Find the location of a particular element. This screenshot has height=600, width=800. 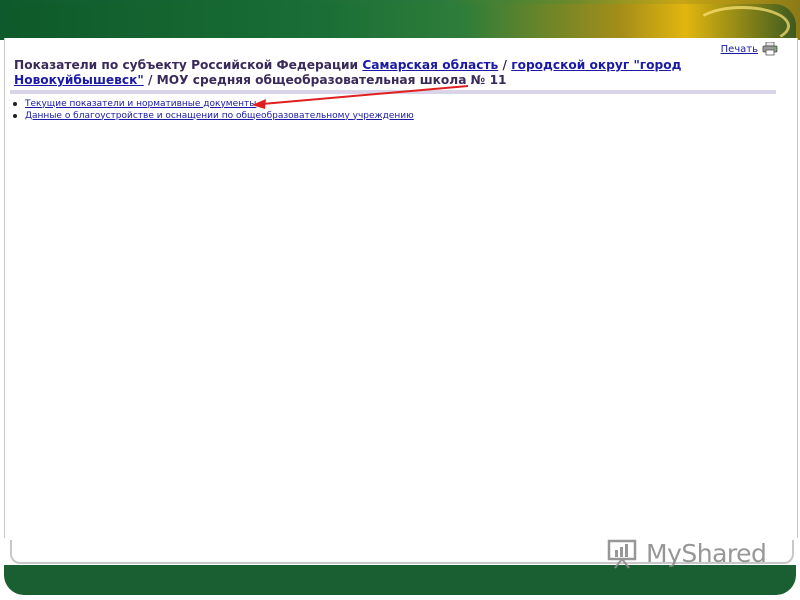

printer-icon is located at coordinates (770, 49).